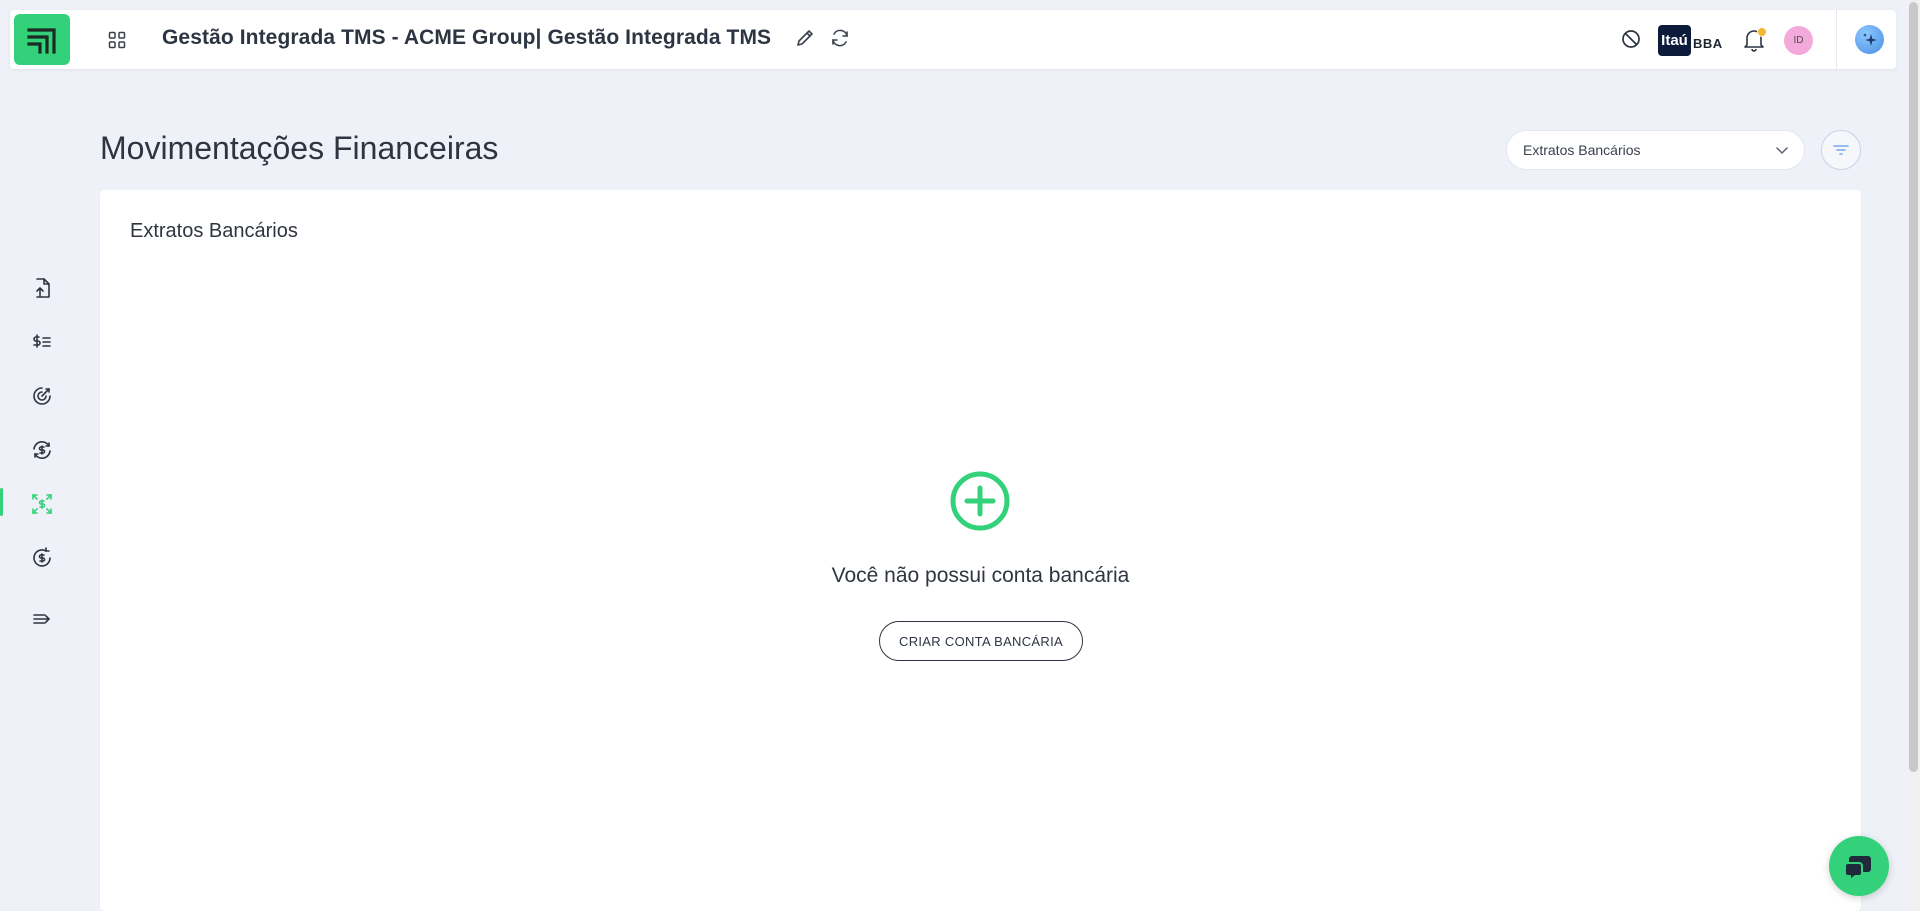  I want to click on bank-logo: Itaú BBA, so click(1690, 40).